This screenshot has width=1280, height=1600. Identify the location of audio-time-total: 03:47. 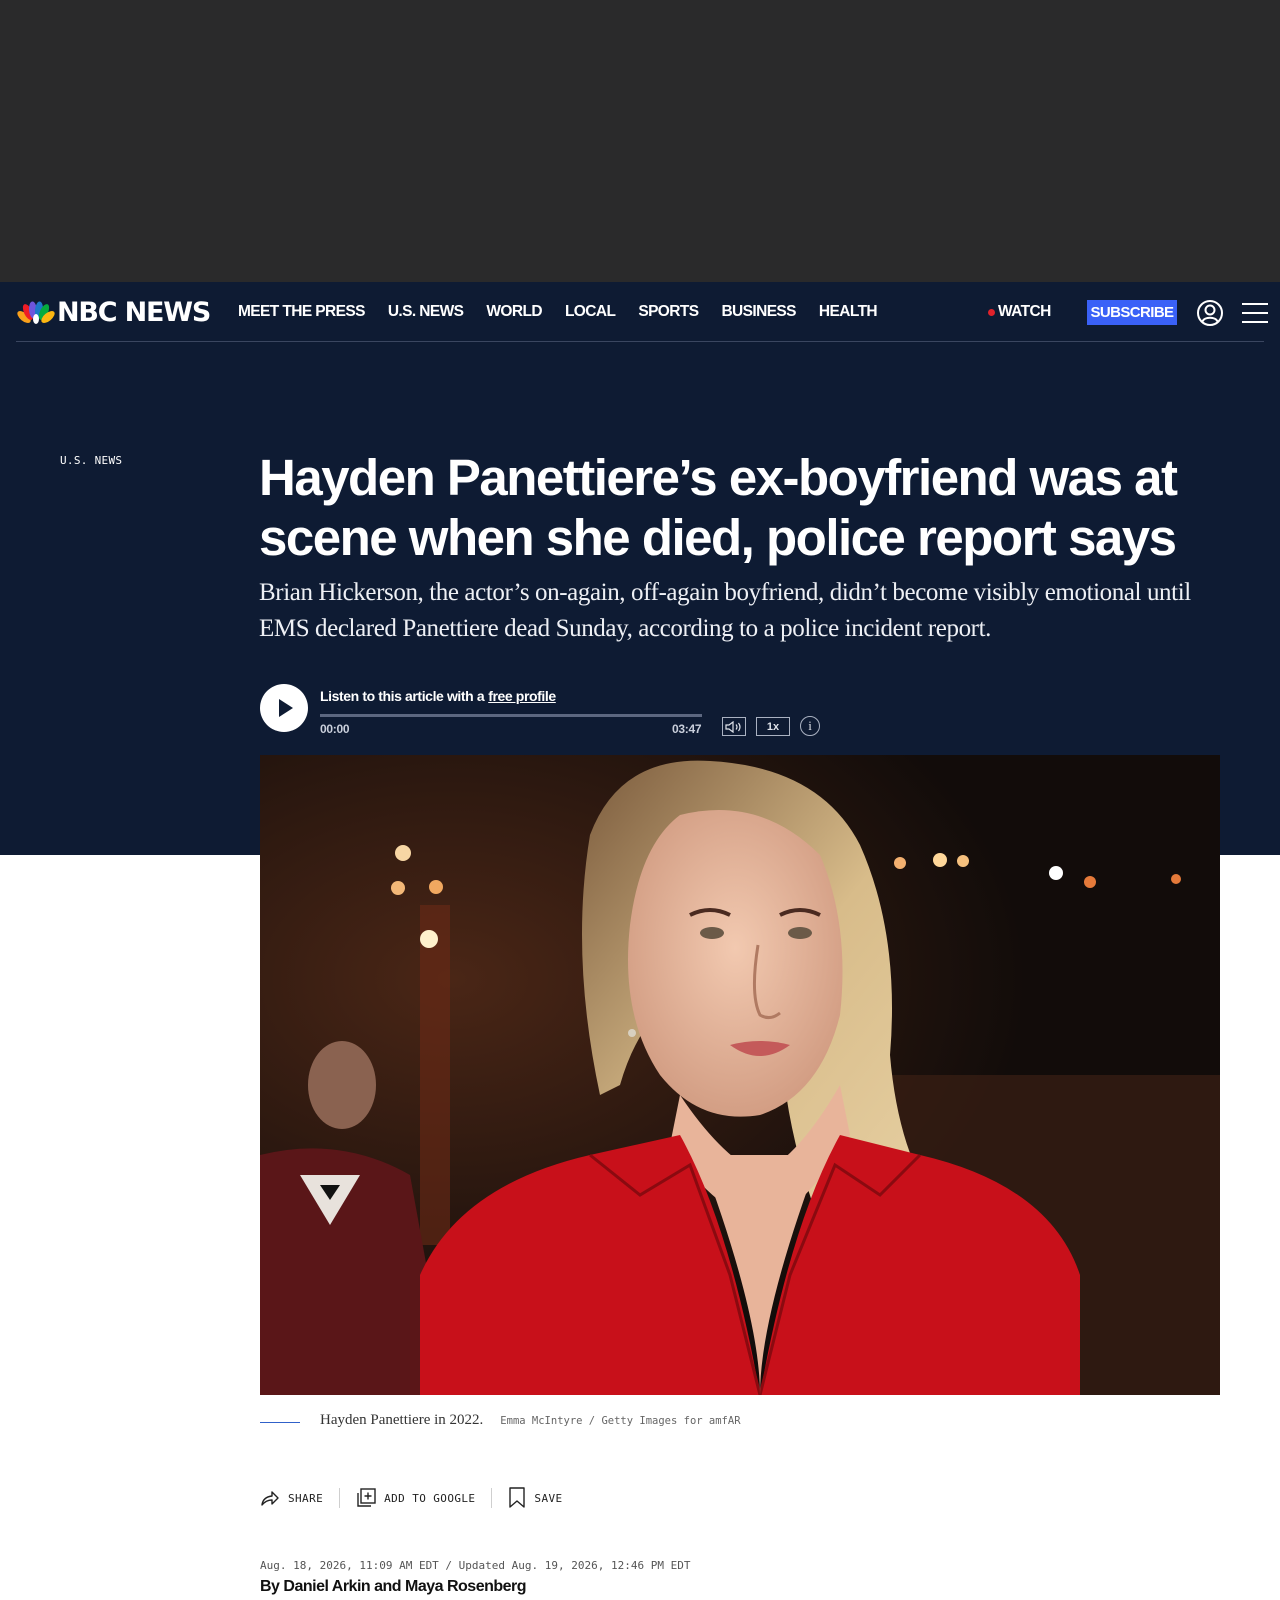
(687, 729).